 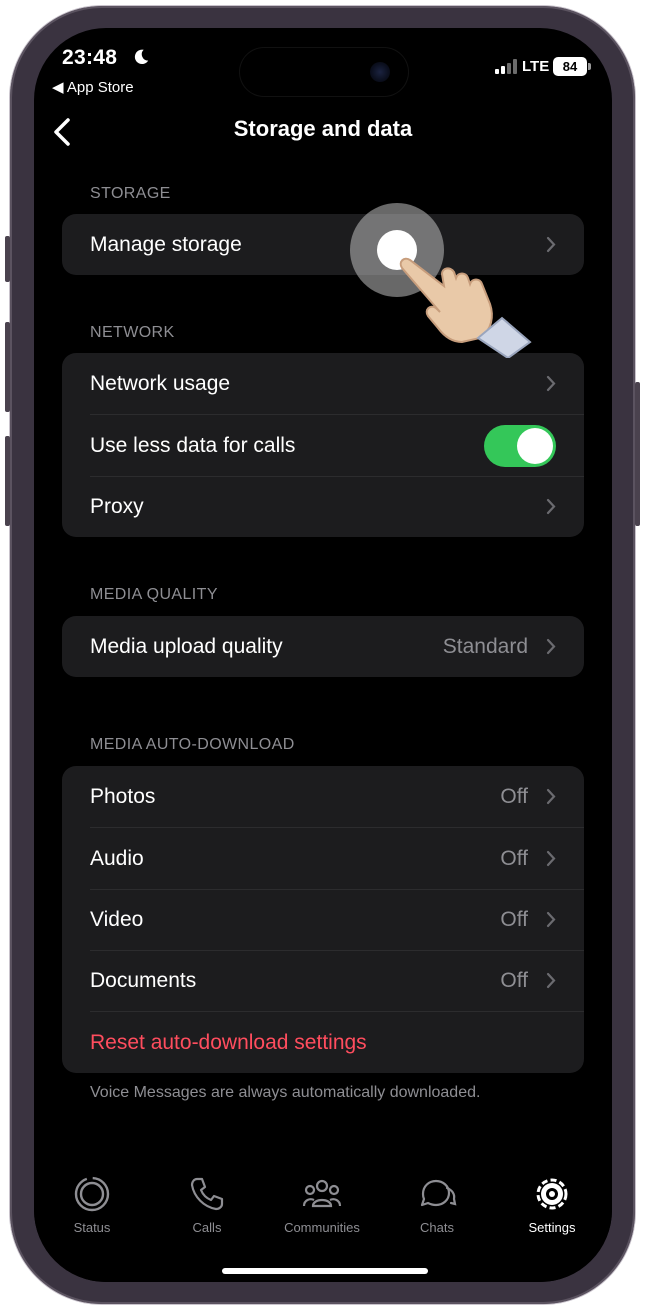 What do you see at coordinates (130, 193) in the screenshot?
I see `section-label-storage: STORAGE` at bounding box center [130, 193].